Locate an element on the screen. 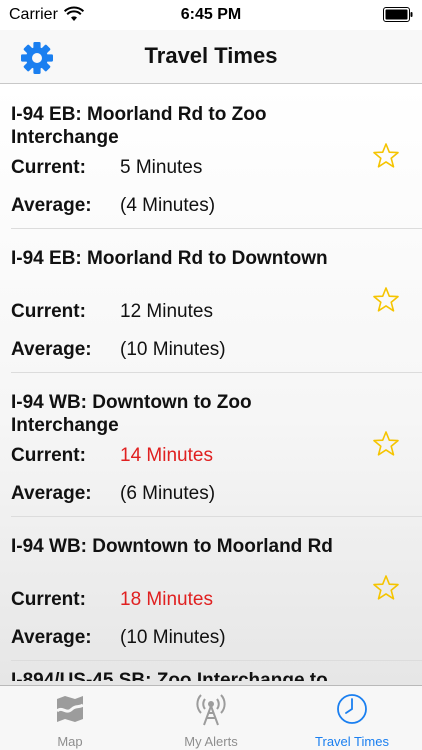 This screenshot has width=422, height=750. average-time: (4 Minutes) is located at coordinates (168, 205).